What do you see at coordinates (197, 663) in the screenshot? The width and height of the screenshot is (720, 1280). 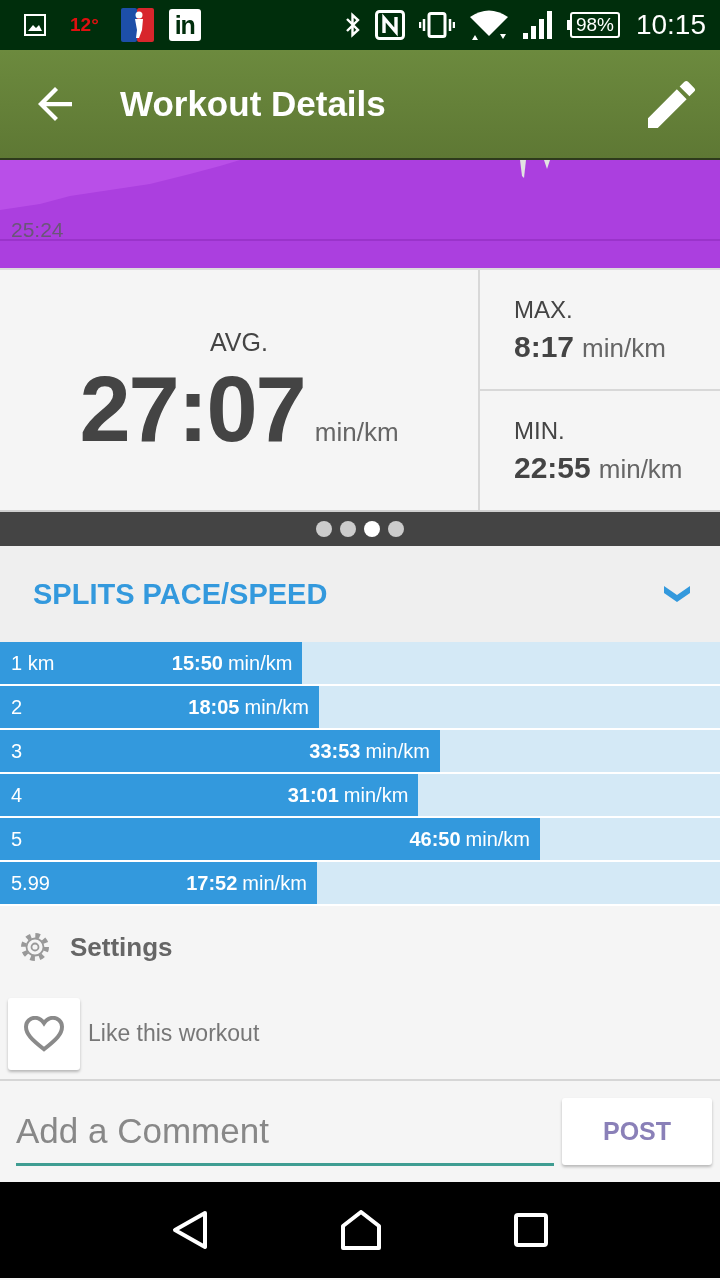 I see `split-pace: 15:50` at bounding box center [197, 663].